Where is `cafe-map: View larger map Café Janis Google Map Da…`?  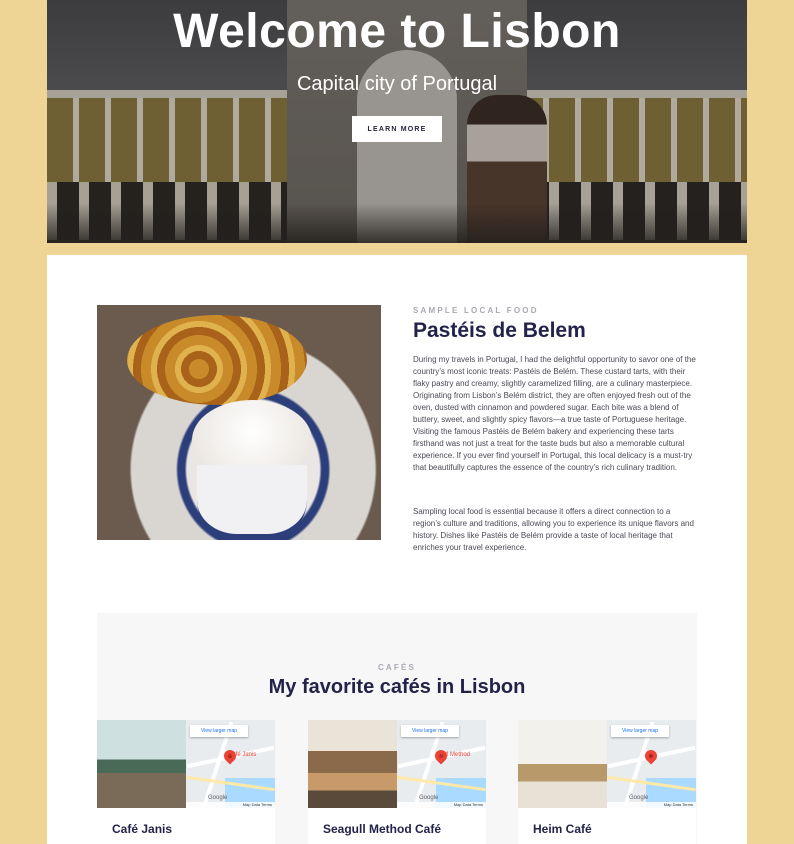 cafe-map: View larger map Café Janis Google Map Da… is located at coordinates (230, 764).